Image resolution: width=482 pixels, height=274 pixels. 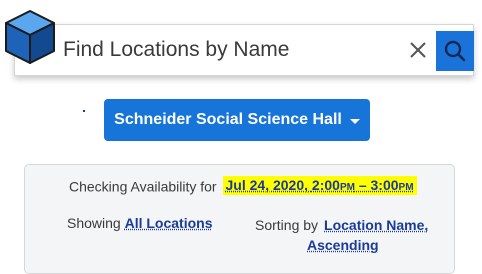 I want to click on caret-down-icon, so click(x=354, y=121).